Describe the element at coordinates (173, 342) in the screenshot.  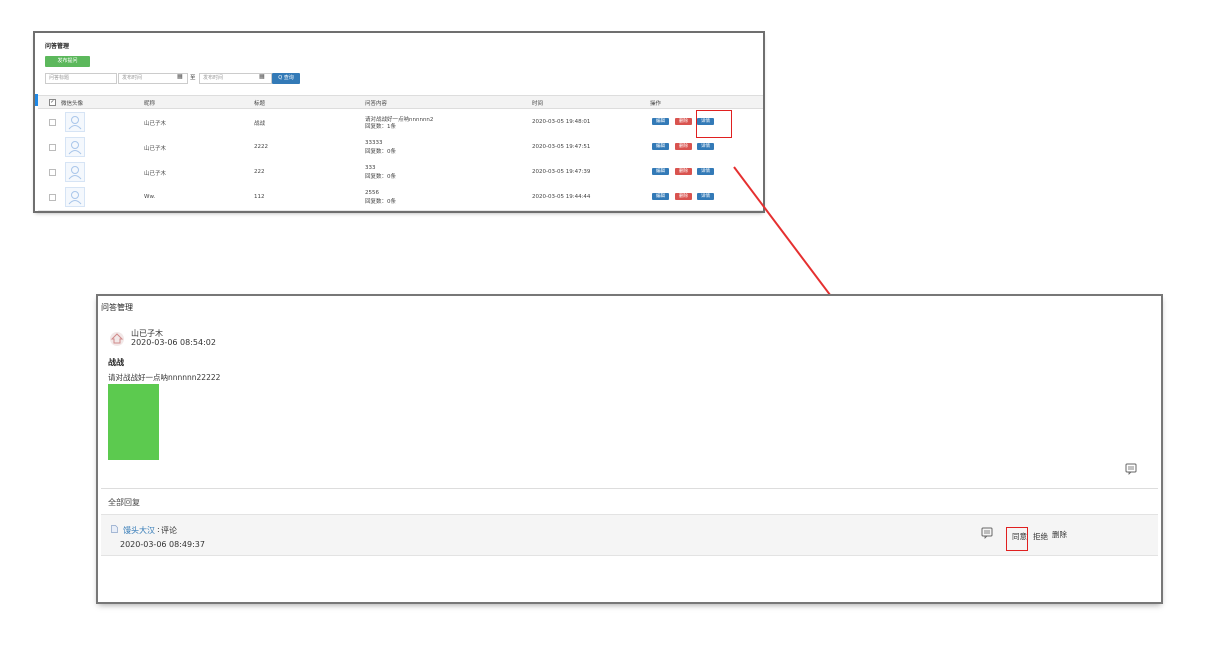
I see `question-time: 2020-03-06 08:54:02` at that location.